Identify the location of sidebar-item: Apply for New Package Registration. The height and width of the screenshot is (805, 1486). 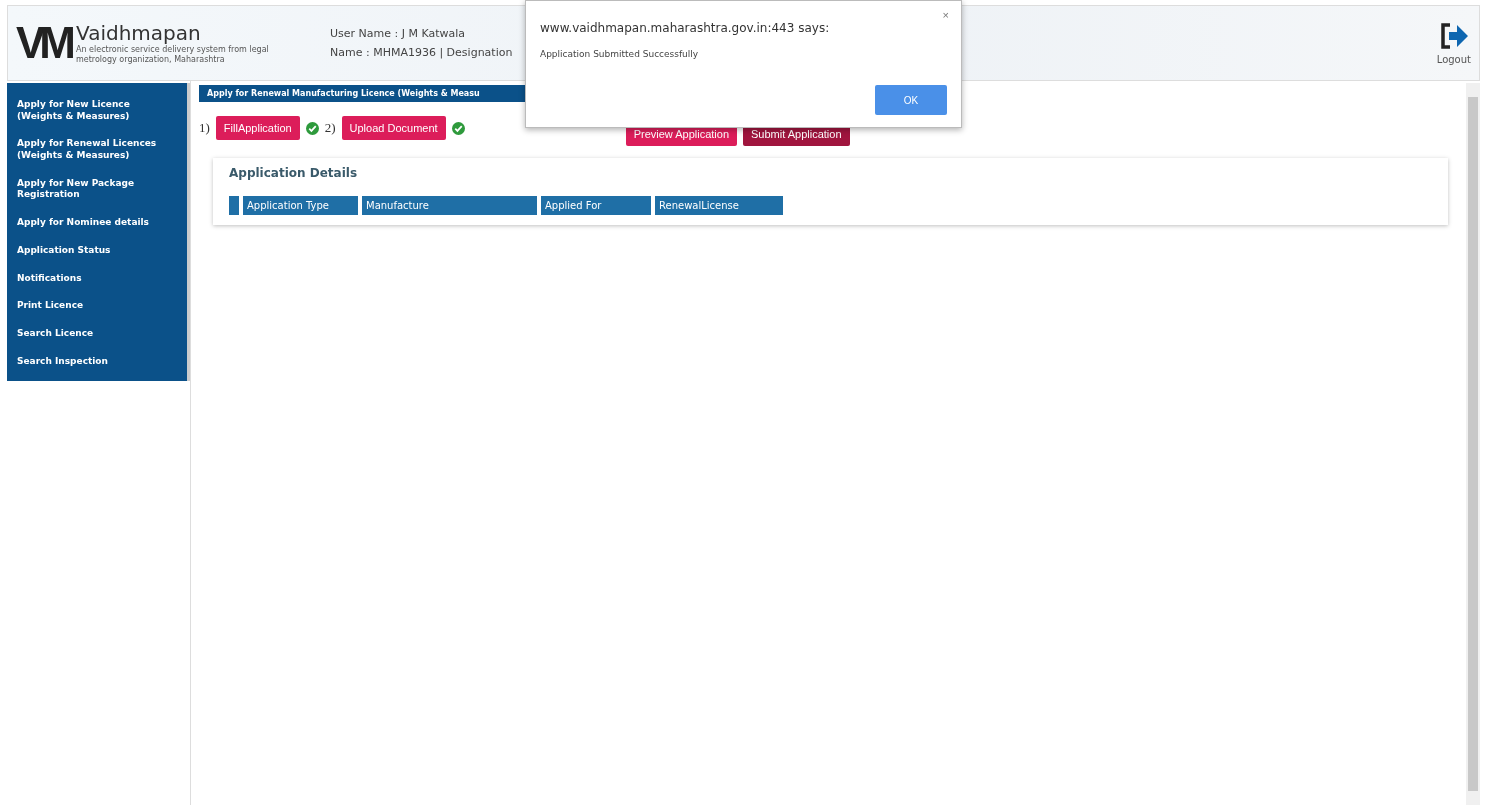
(97, 189).